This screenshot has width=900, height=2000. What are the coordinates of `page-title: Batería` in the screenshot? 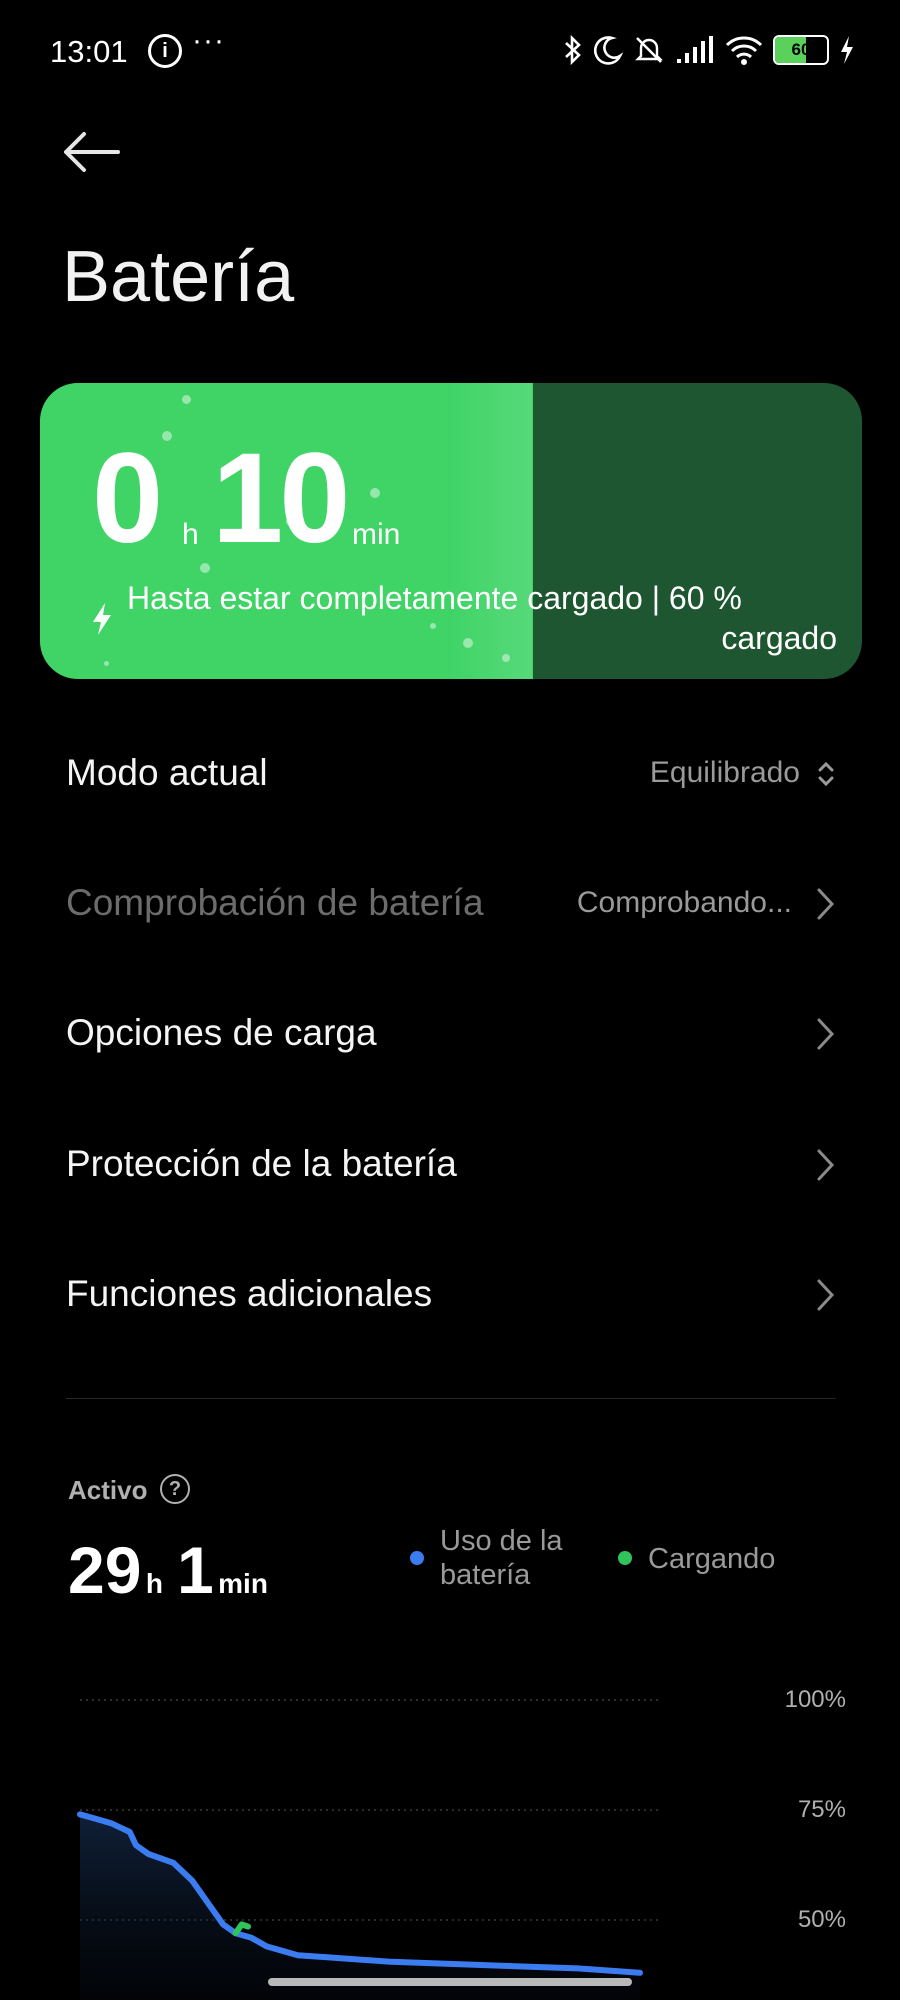 It's located at (178, 277).